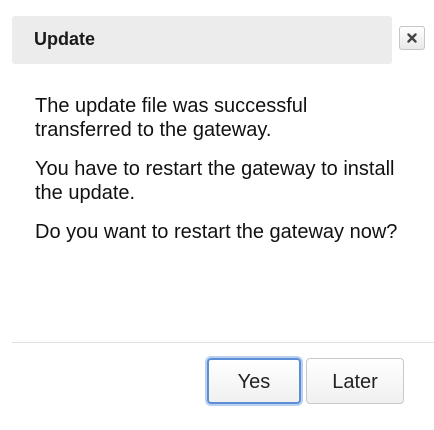  I want to click on footer-divider, so click(223, 342).